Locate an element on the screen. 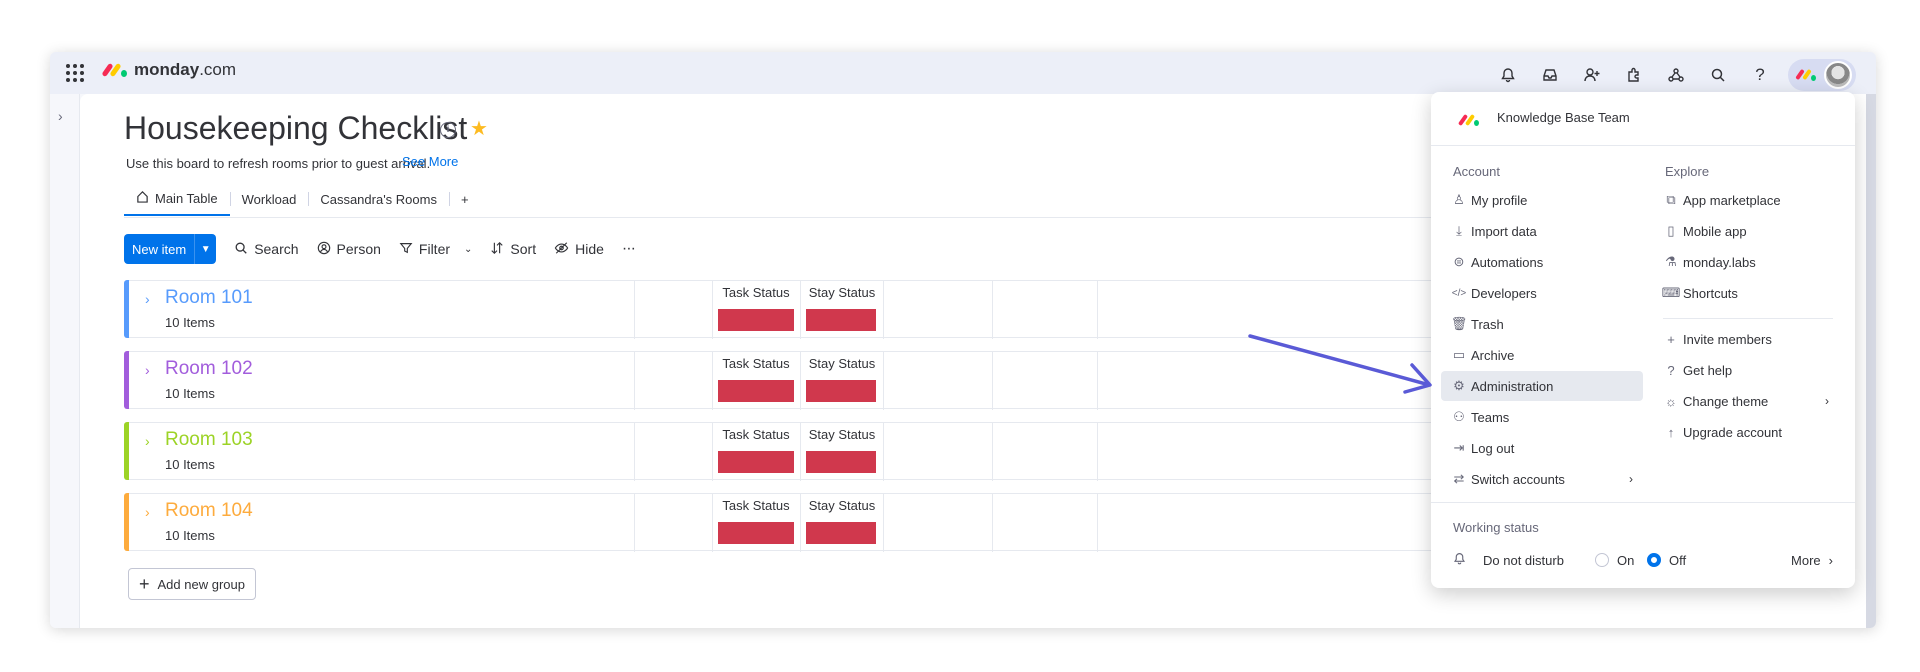 This screenshot has height=672, width=1920. archive-icon: ▭ is located at coordinates (1459, 354).